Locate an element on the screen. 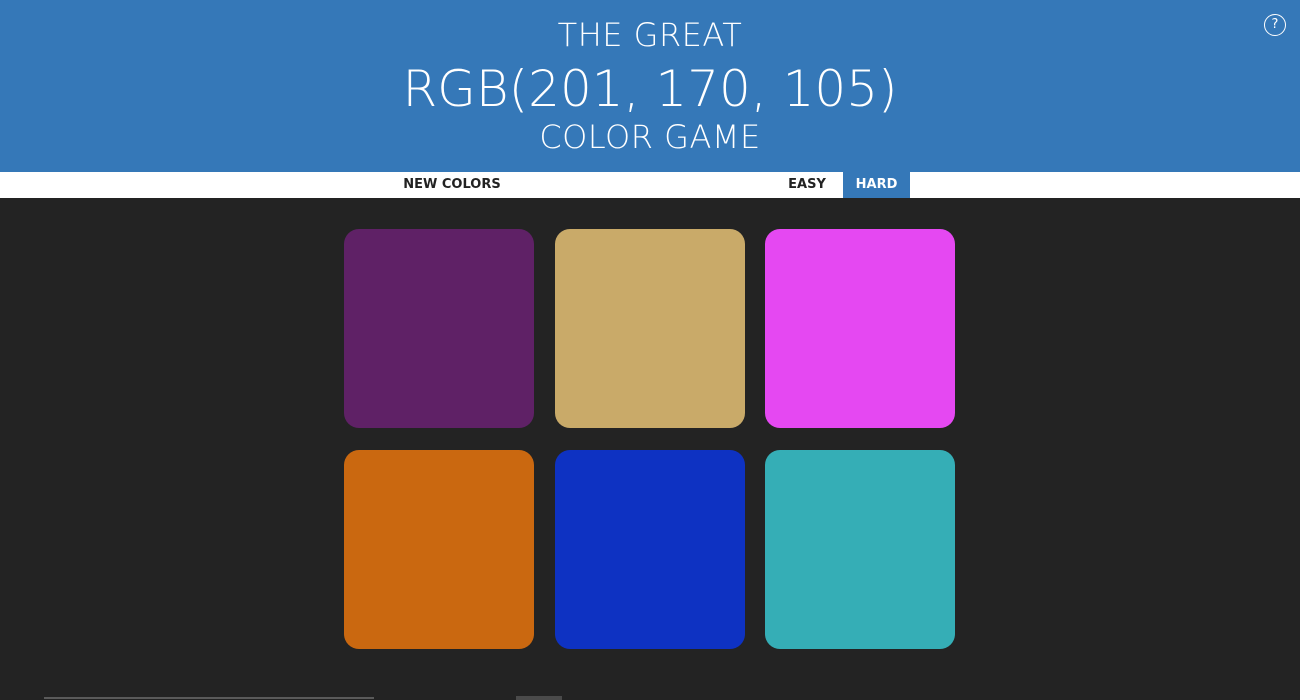  title-line-the-great: THE GREAT is located at coordinates (650, 35).